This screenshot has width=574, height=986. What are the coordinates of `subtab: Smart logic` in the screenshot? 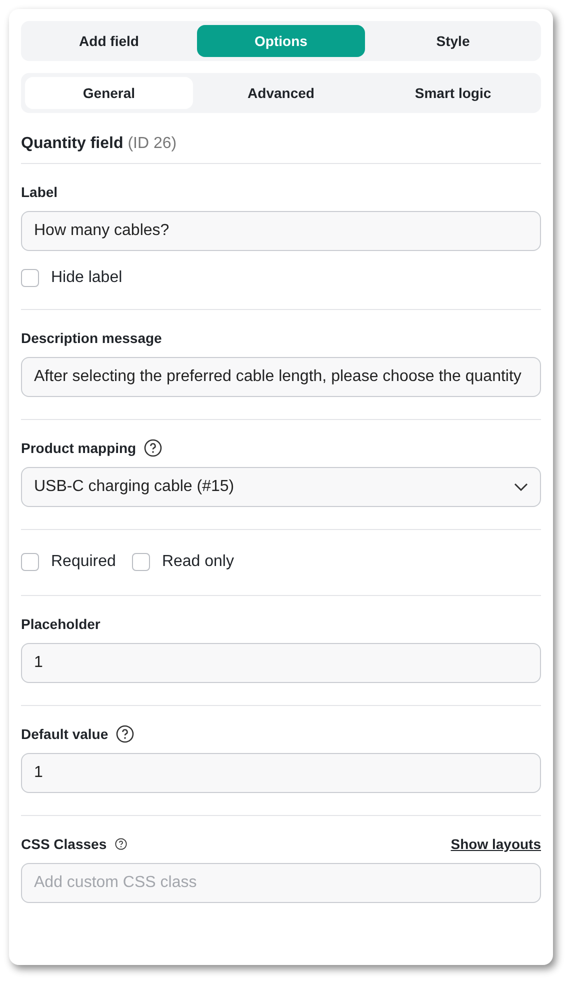 It's located at (453, 93).